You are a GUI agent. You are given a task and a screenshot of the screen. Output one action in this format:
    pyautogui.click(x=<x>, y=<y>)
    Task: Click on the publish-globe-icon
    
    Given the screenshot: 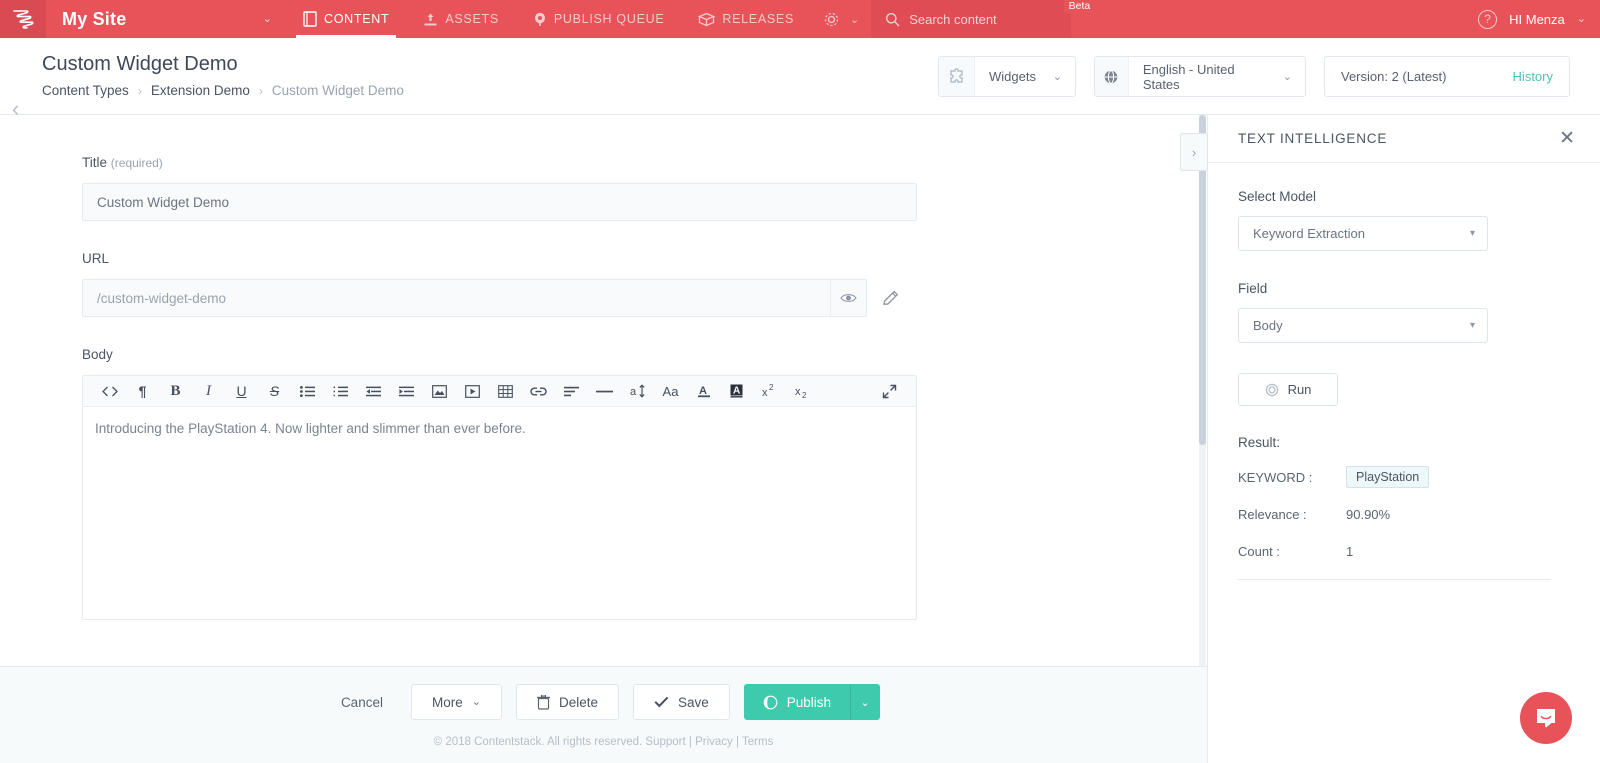 What is the action you would take?
    pyautogui.click(x=770, y=702)
    